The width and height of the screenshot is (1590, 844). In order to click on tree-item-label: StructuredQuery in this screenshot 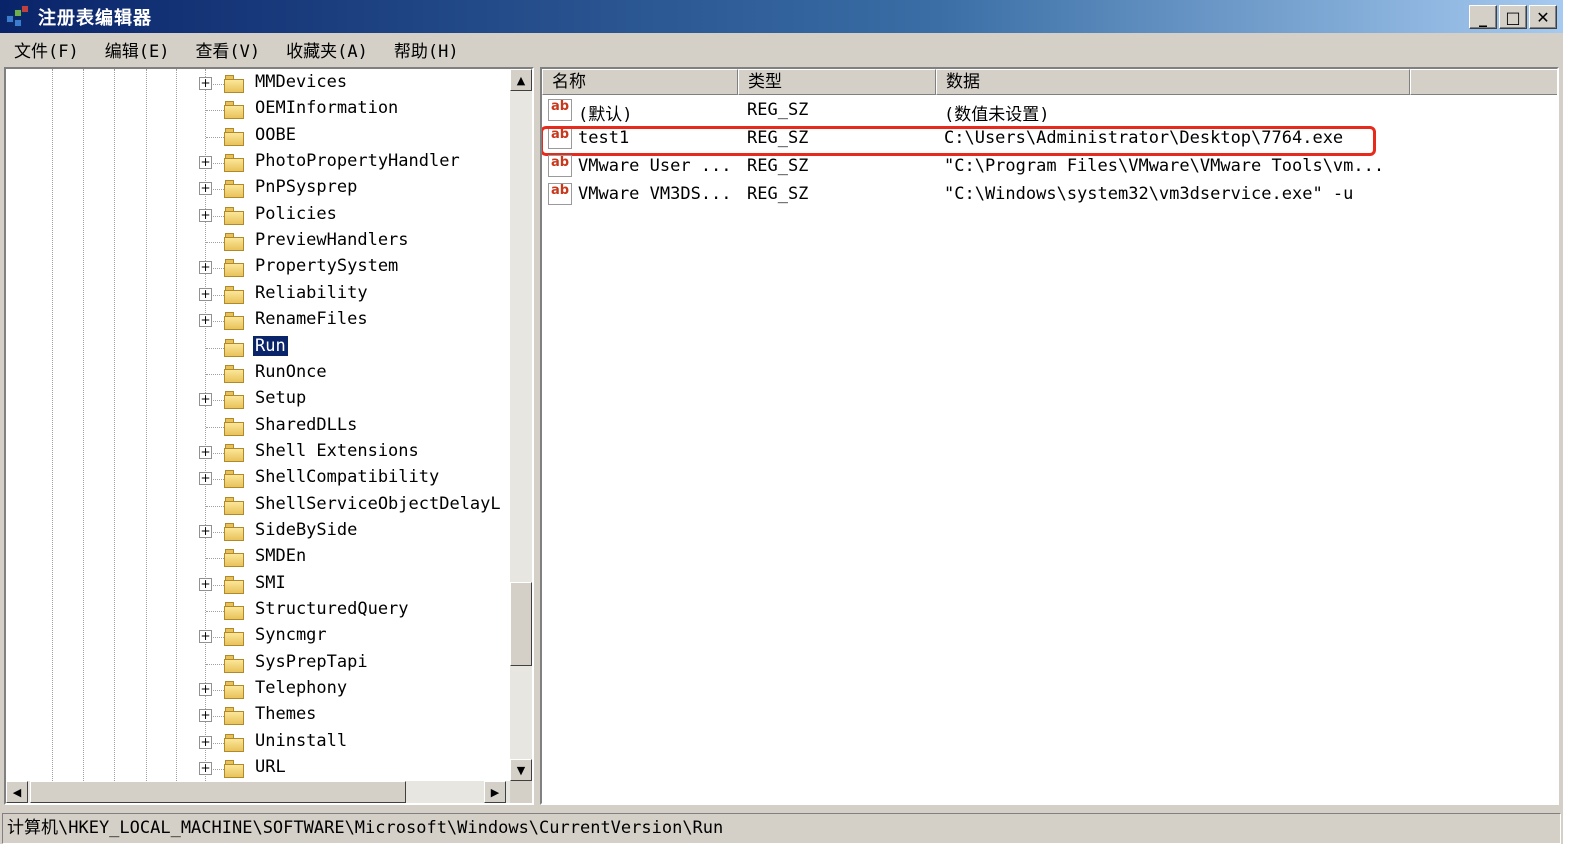, I will do `click(332, 609)`.